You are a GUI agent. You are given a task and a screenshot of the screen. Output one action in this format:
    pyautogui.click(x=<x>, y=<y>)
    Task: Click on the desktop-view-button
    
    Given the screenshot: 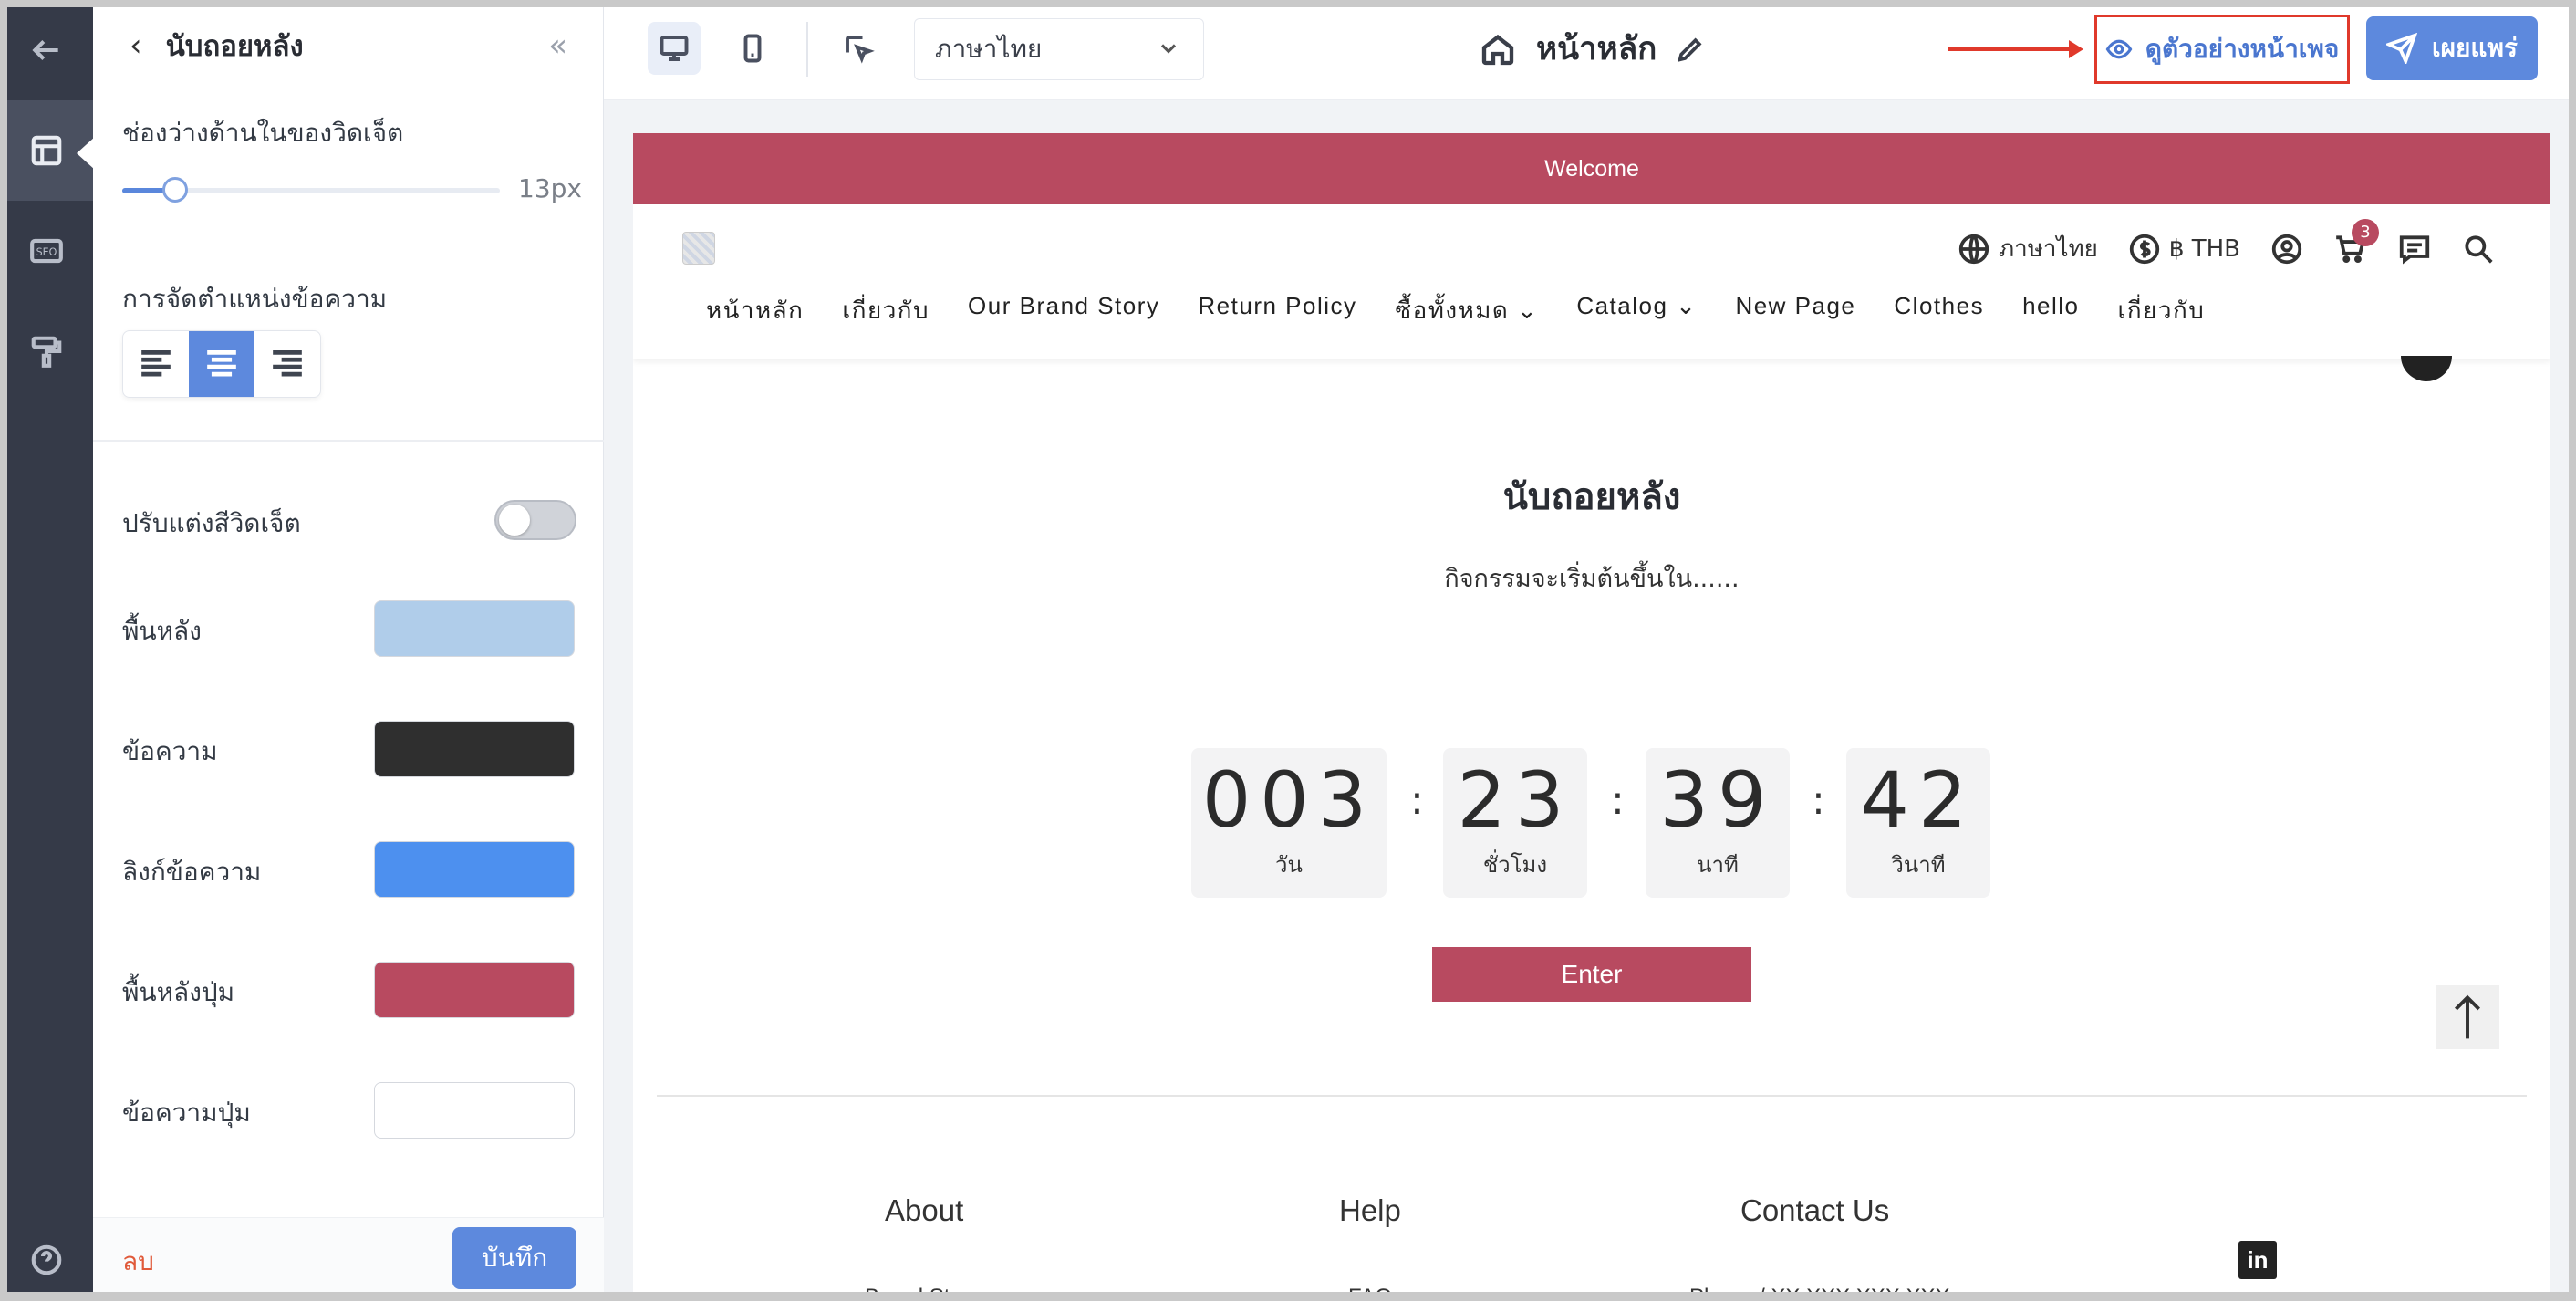 What is the action you would take?
    pyautogui.click(x=674, y=48)
    